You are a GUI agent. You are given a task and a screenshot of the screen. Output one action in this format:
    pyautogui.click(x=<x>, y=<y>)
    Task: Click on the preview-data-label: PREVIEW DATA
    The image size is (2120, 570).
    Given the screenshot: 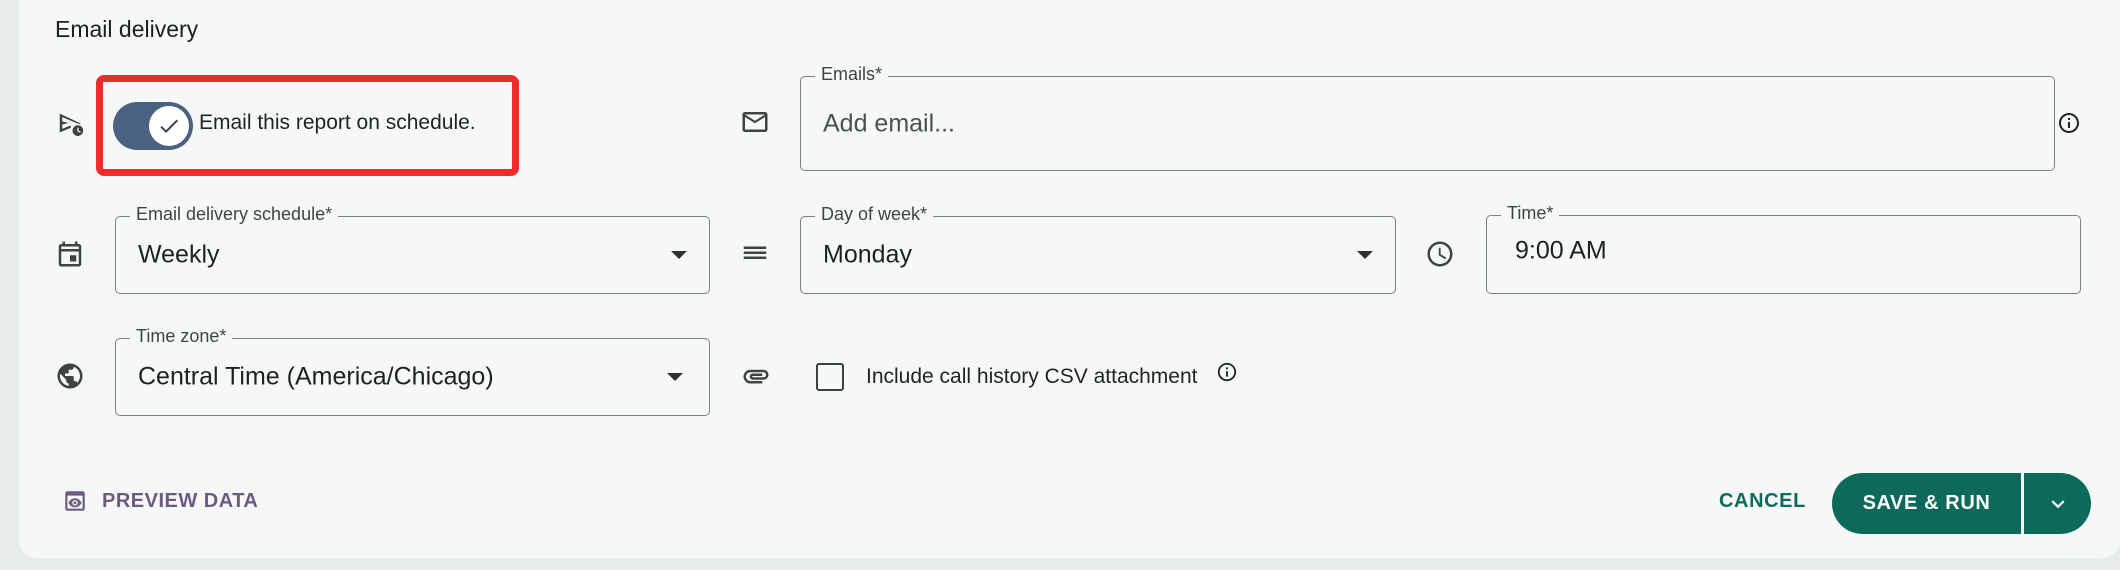 What is the action you would take?
    pyautogui.click(x=180, y=500)
    